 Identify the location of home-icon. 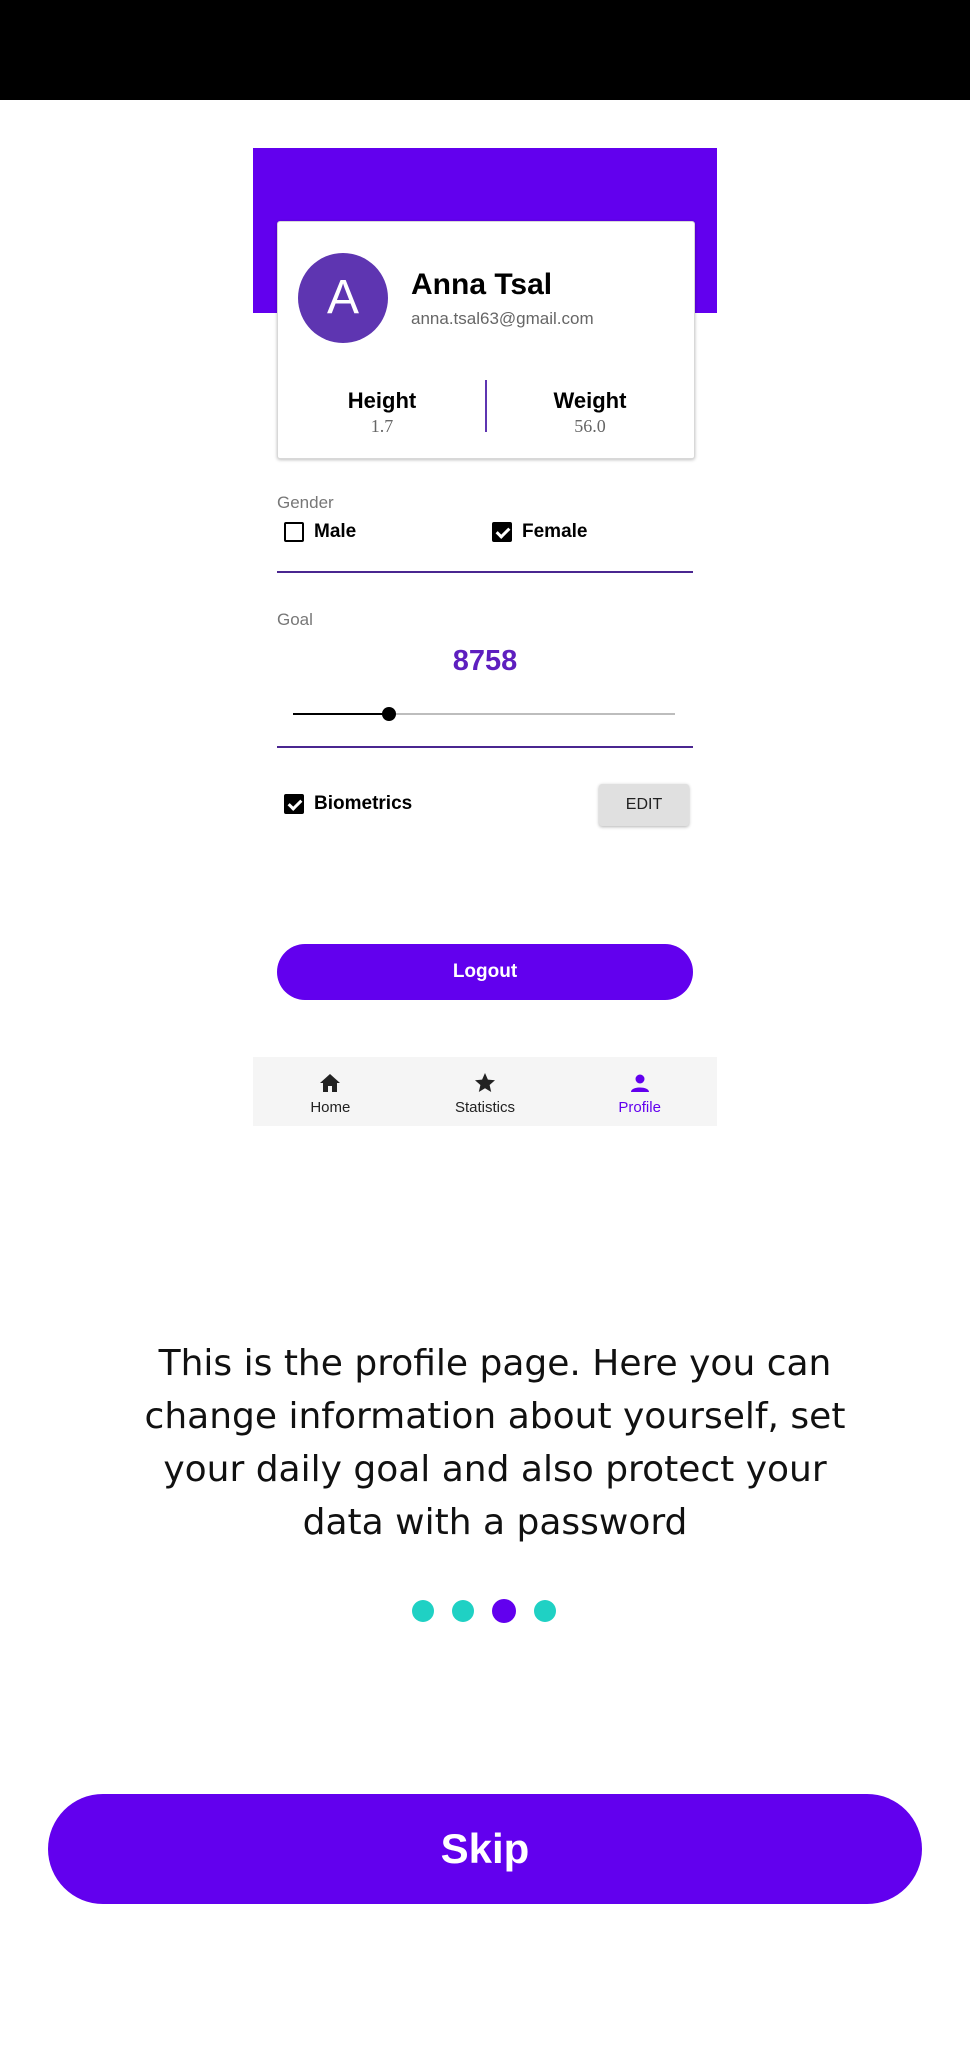
(330, 1083).